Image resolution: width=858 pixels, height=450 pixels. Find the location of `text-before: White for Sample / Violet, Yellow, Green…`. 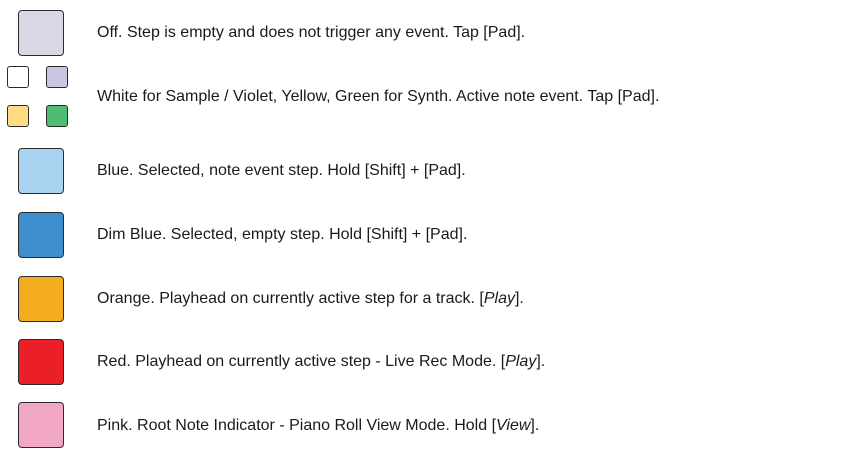

text-before: White for Sample / Violet, Yellow, Green… is located at coordinates (378, 96).